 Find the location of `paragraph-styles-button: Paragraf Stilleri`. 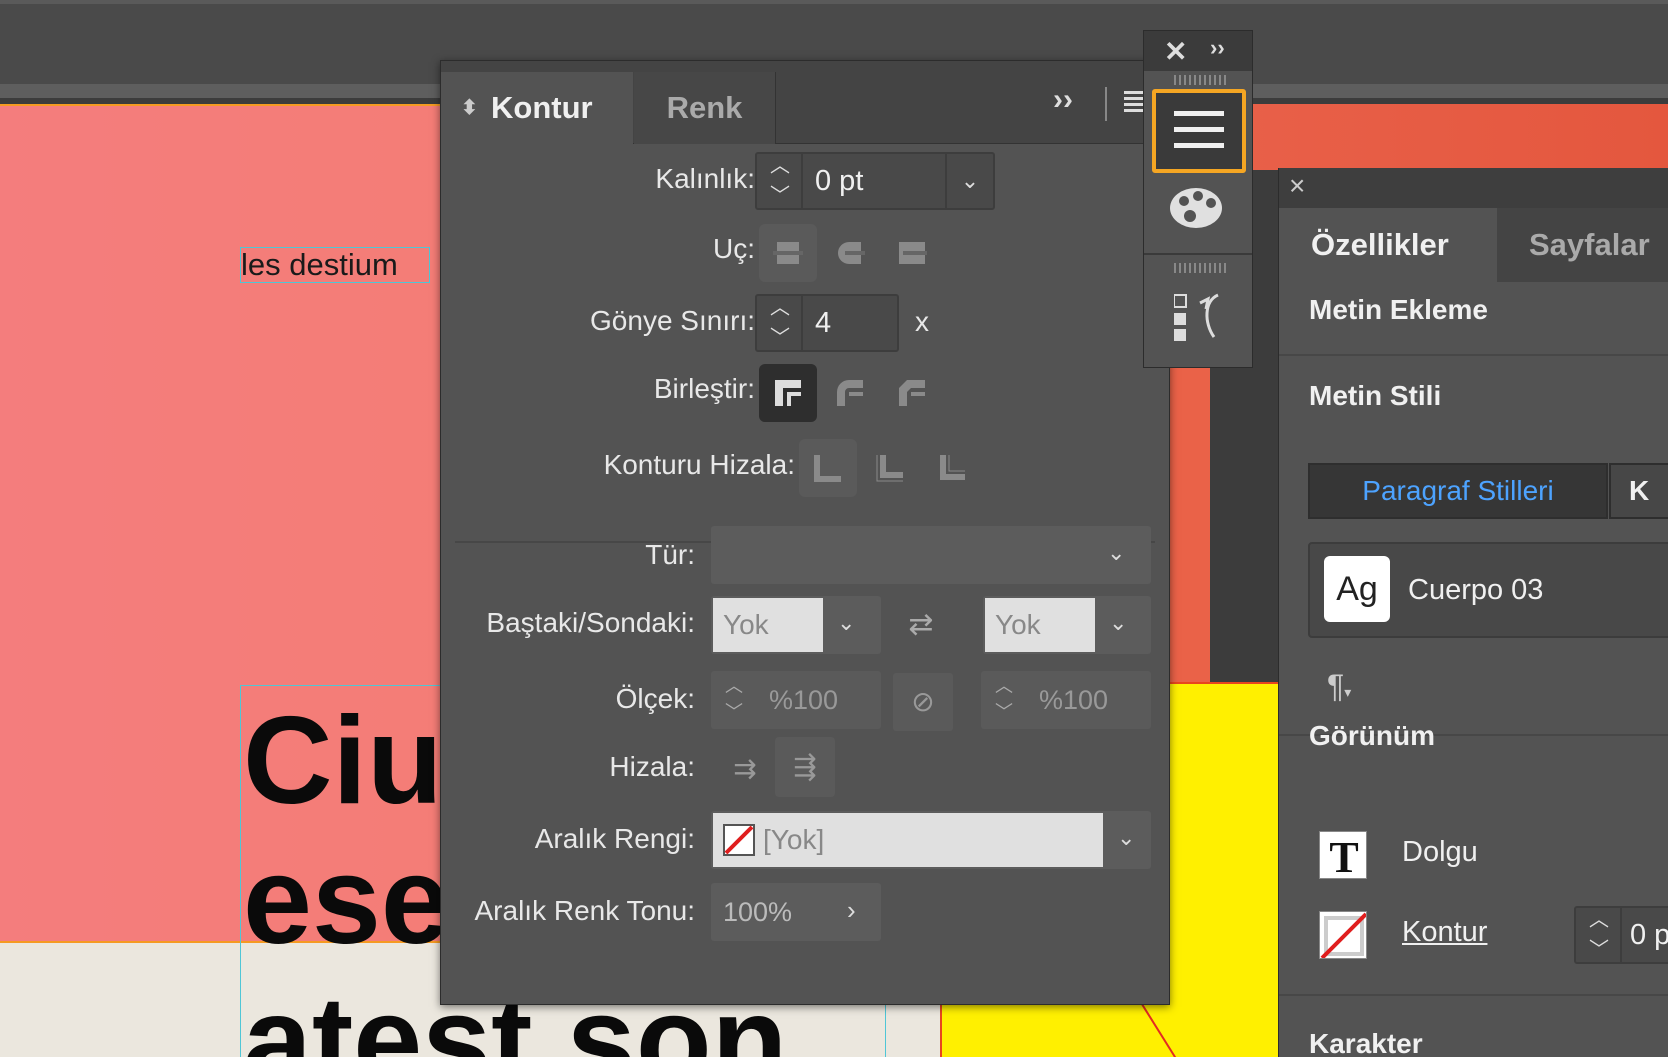

paragraph-styles-button: Paragraf Stilleri is located at coordinates (1458, 491).